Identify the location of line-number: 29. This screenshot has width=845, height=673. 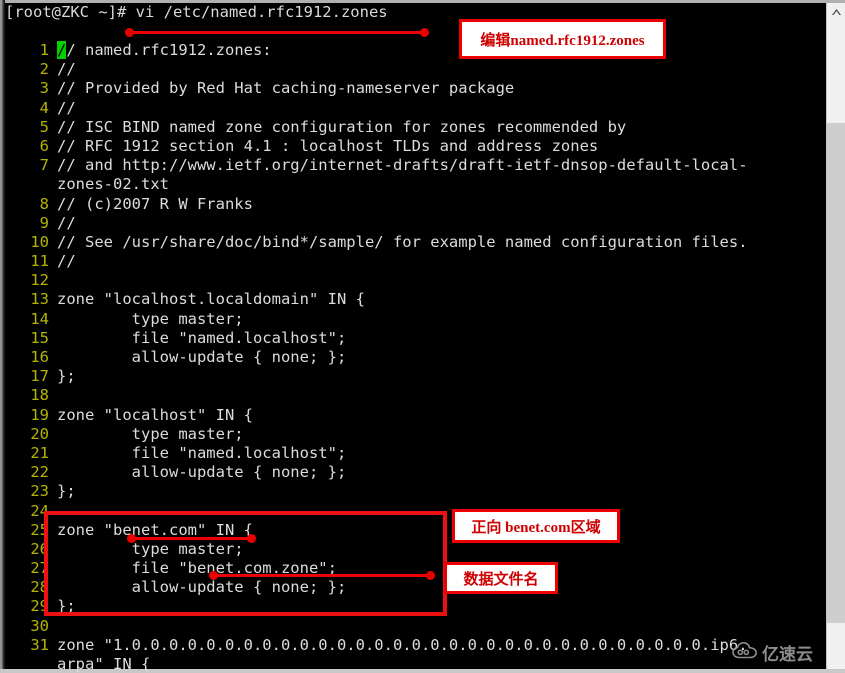
(39, 606).